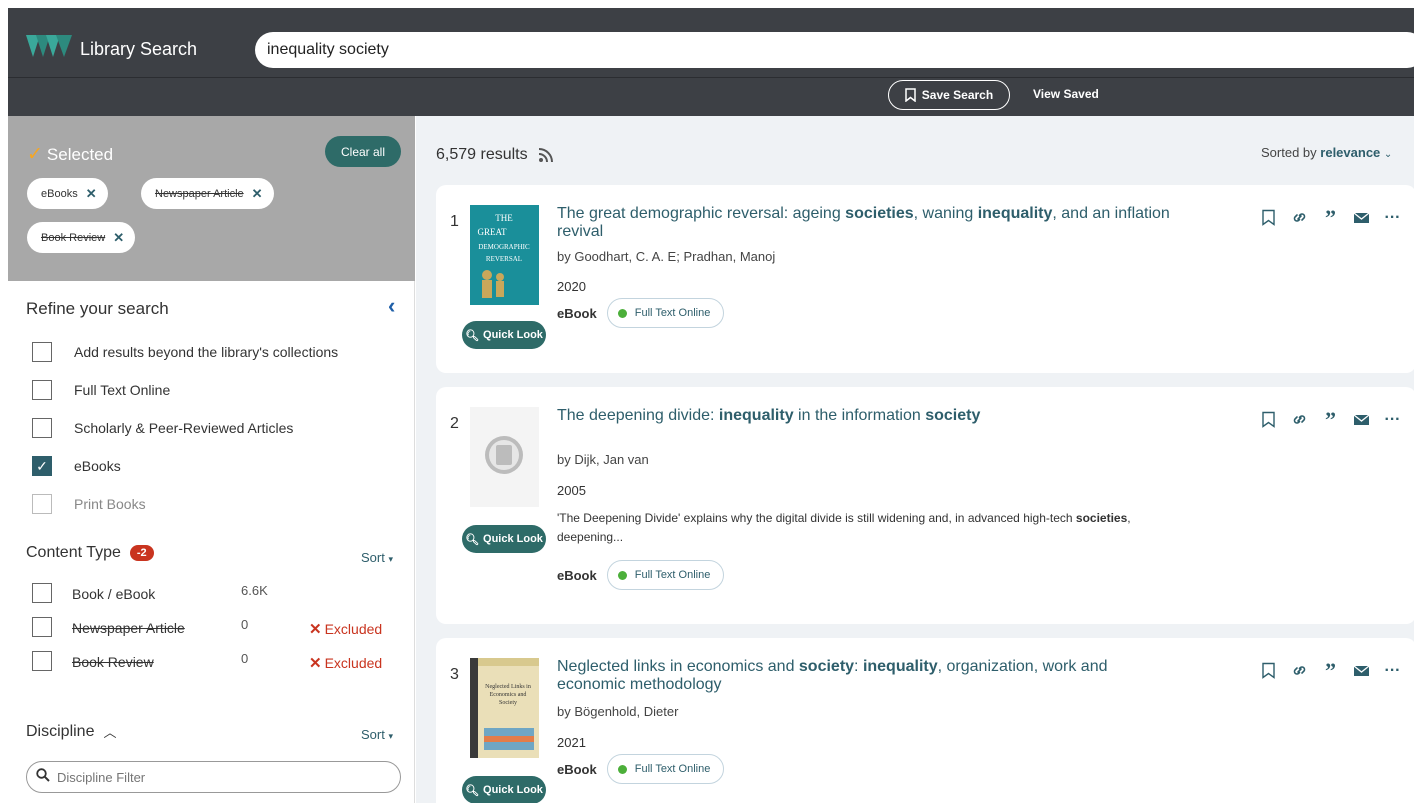 This screenshot has width=1414, height=803. What do you see at coordinates (35, 154) in the screenshot?
I see `checkmark-icon: ✓` at bounding box center [35, 154].